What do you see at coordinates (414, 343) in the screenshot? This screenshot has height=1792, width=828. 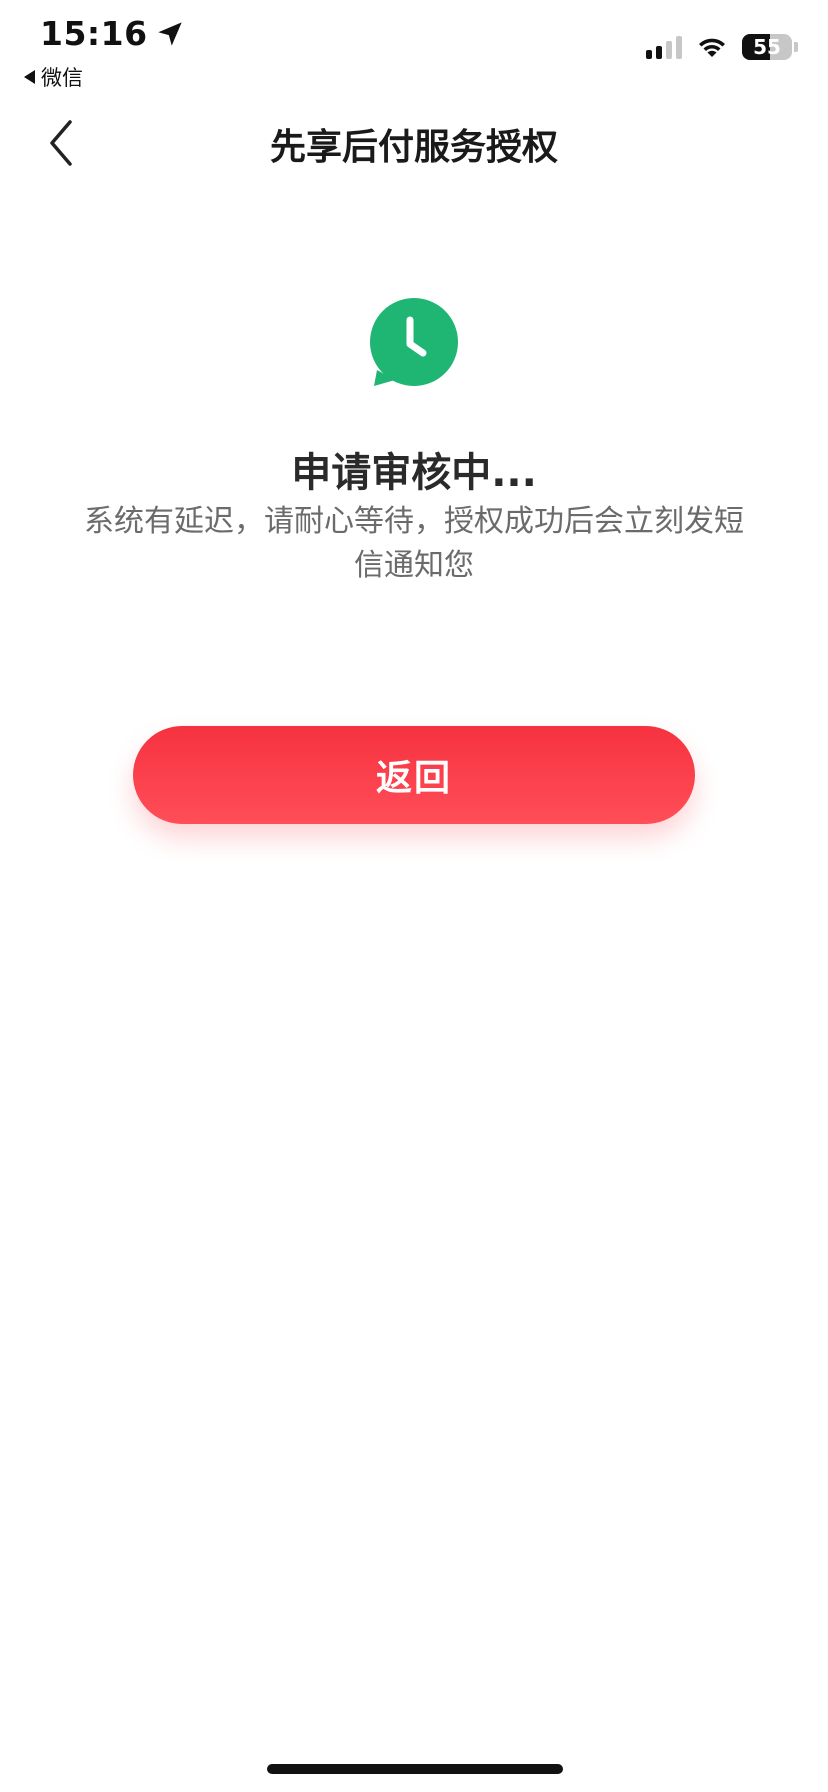 I see `clock-chat-icon` at bounding box center [414, 343].